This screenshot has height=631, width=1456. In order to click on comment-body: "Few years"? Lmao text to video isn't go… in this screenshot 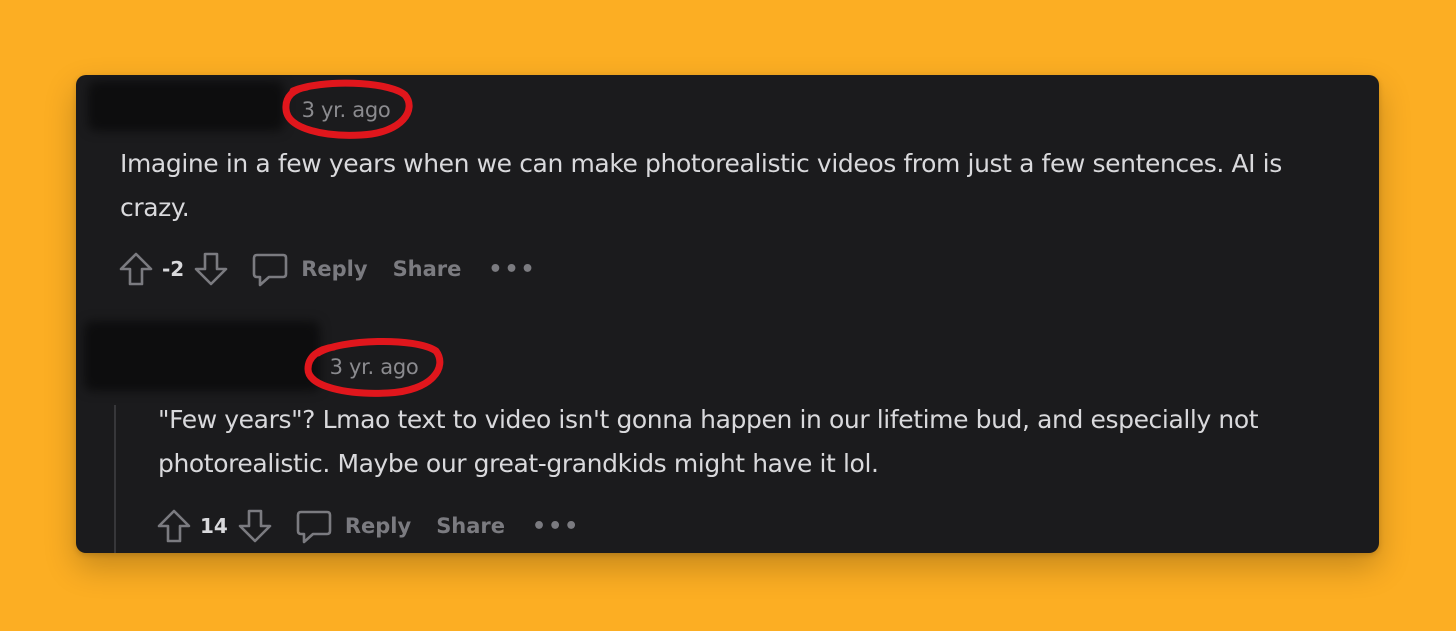, I will do `click(708, 441)`.